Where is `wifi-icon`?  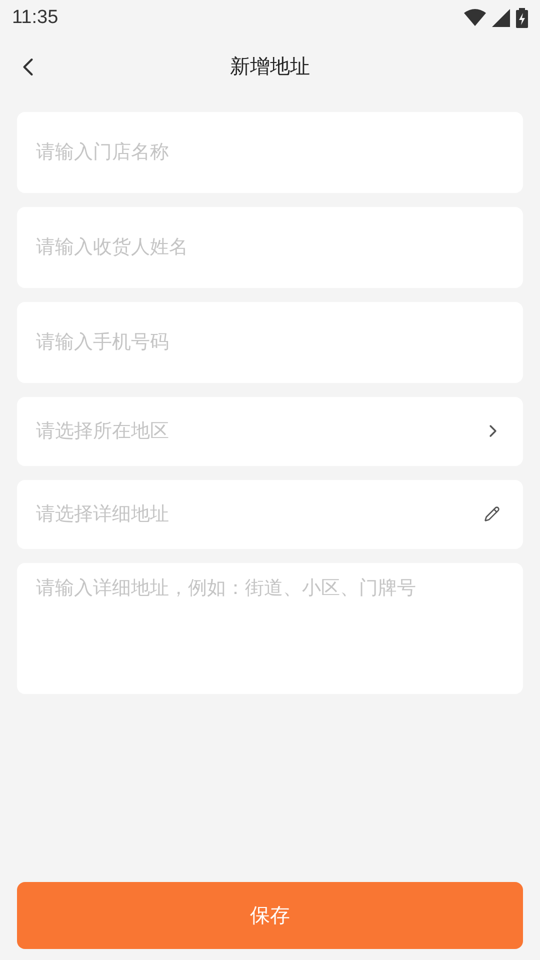 wifi-icon is located at coordinates (475, 18).